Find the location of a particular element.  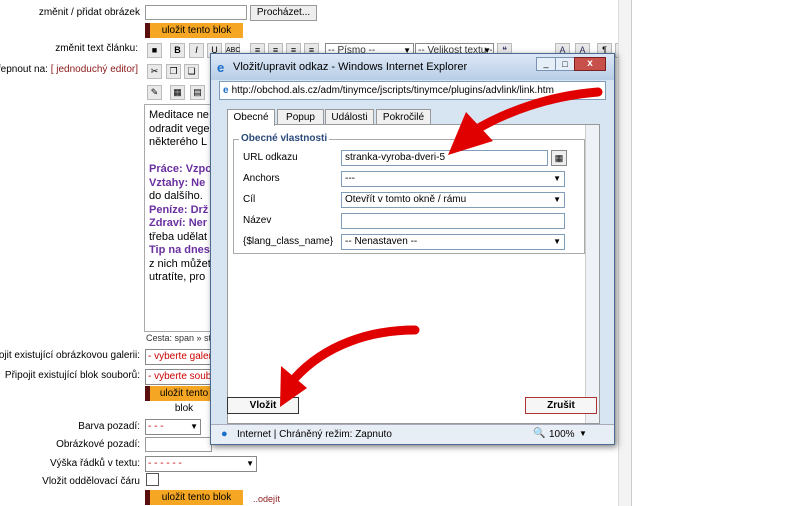

arrow-to-url is located at coordinates (535, 112).